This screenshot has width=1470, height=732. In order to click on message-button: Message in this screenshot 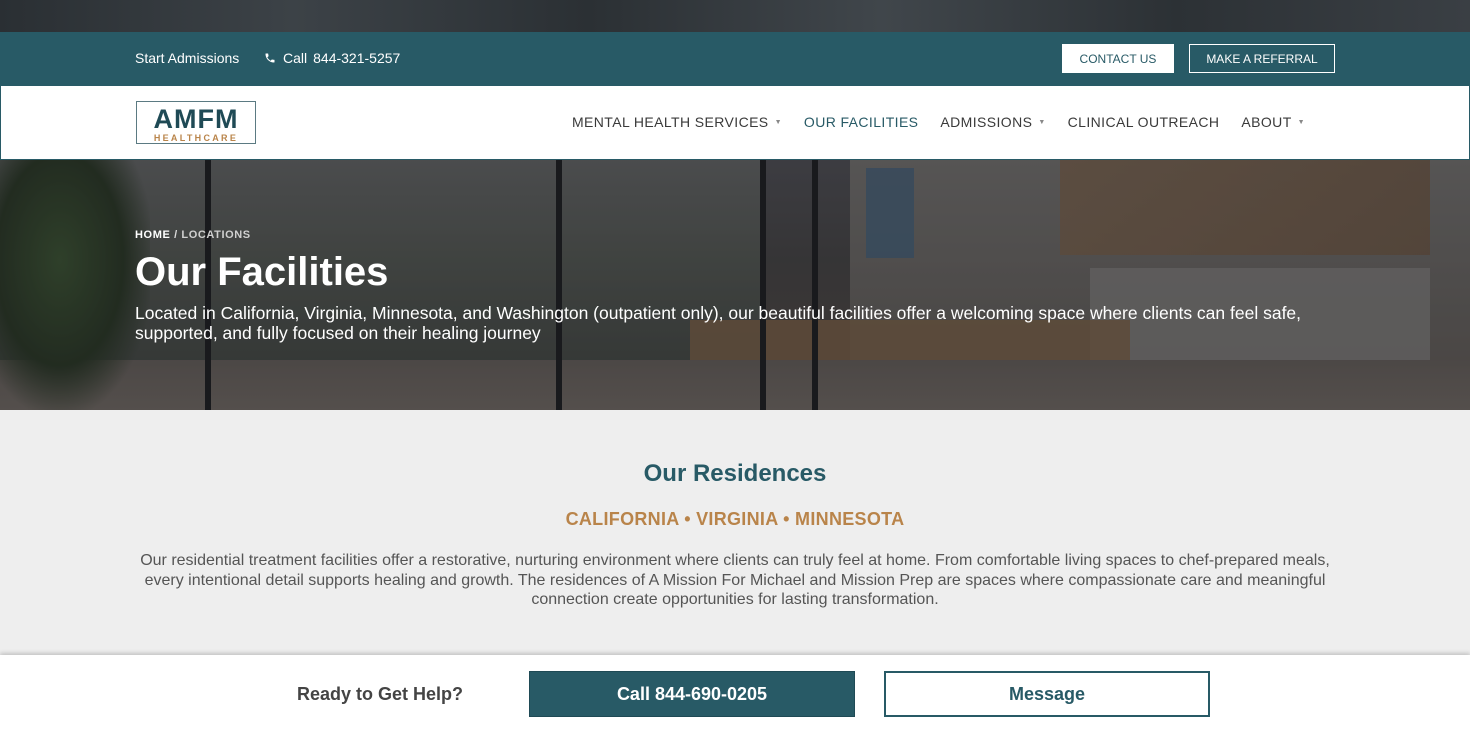, I will do `click(1047, 694)`.